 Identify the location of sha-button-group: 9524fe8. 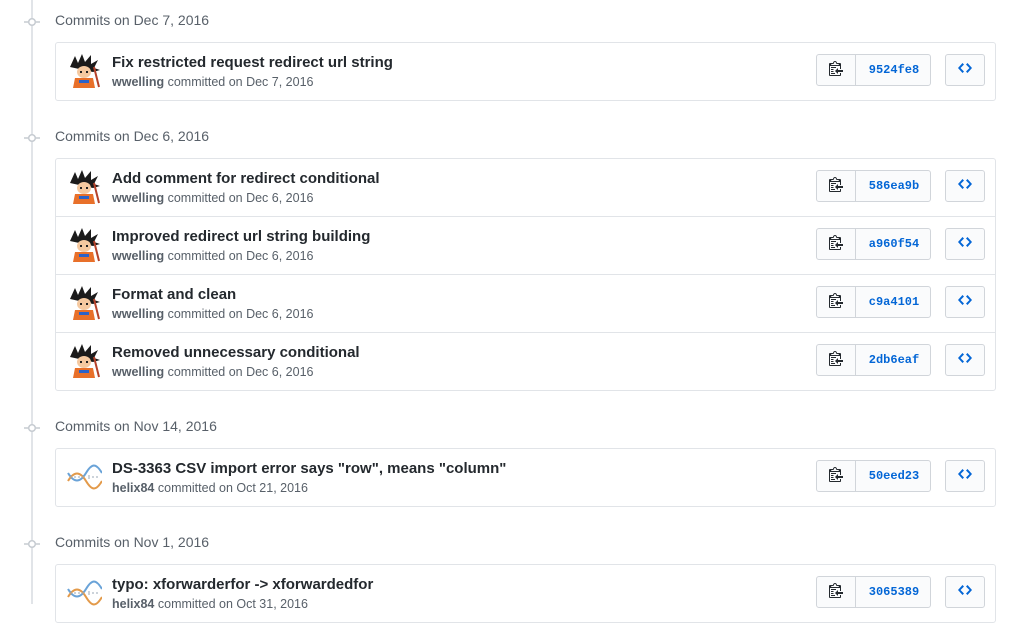
(873, 70).